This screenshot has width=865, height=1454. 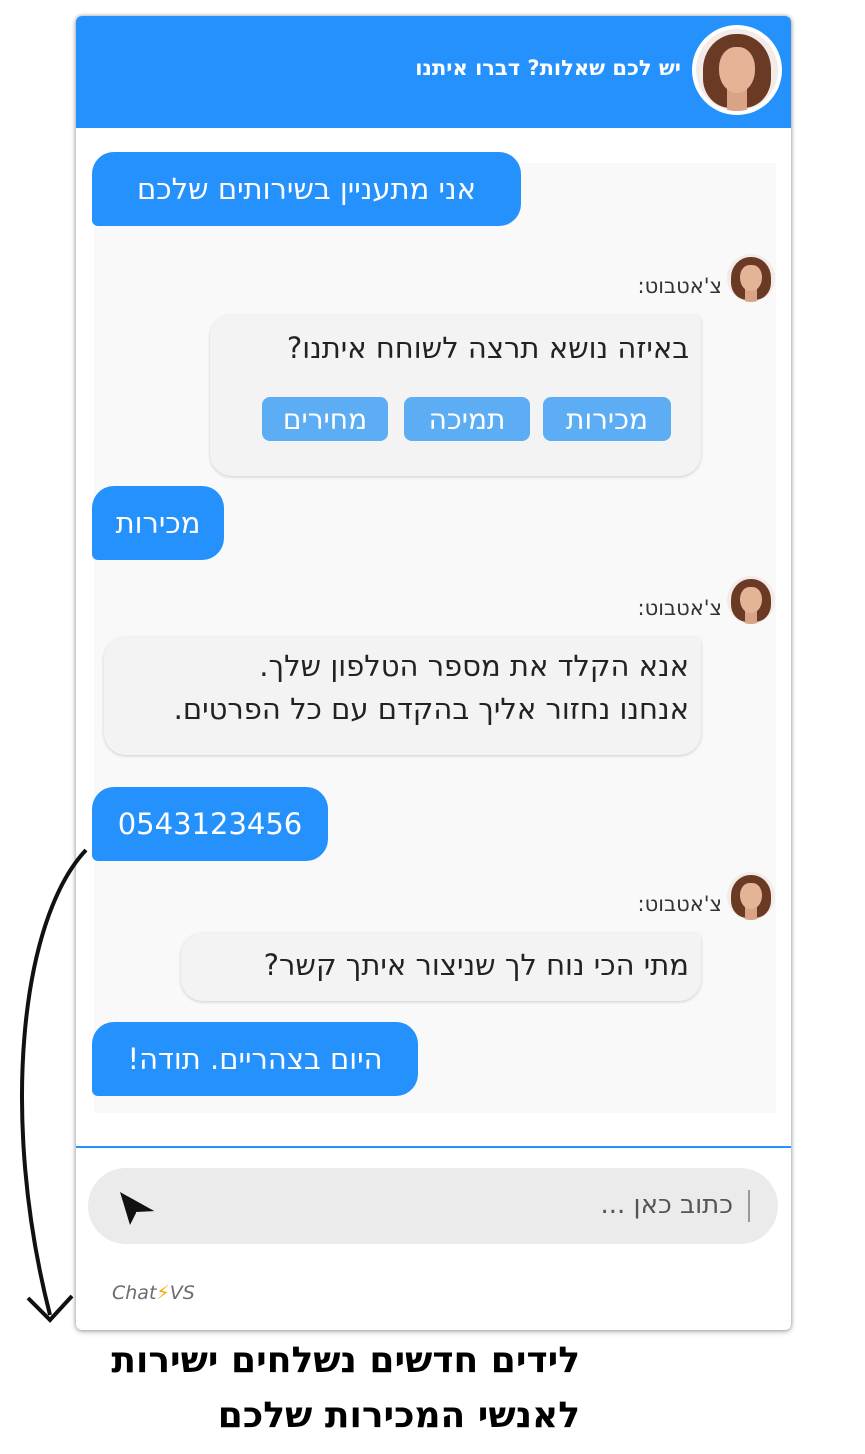 I want to click on brand-suffix: VS, so click(x=182, y=1293).